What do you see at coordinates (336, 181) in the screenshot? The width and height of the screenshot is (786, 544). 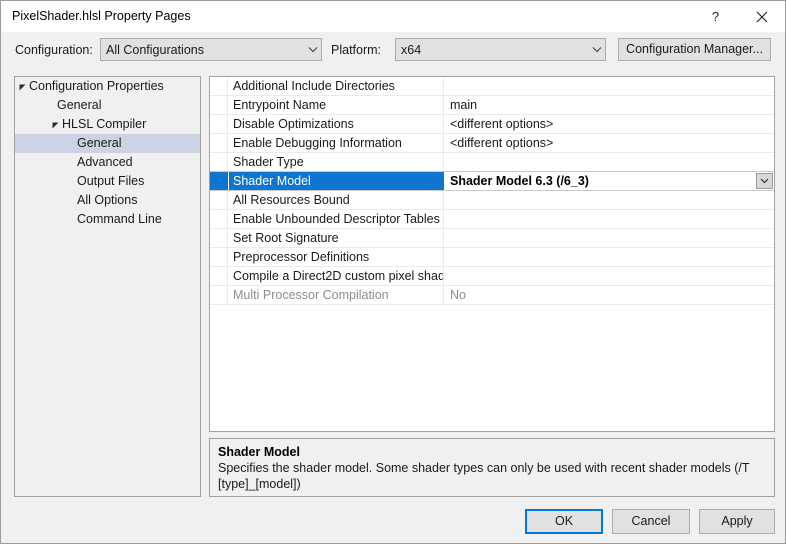 I see `property-name: Shader Model` at bounding box center [336, 181].